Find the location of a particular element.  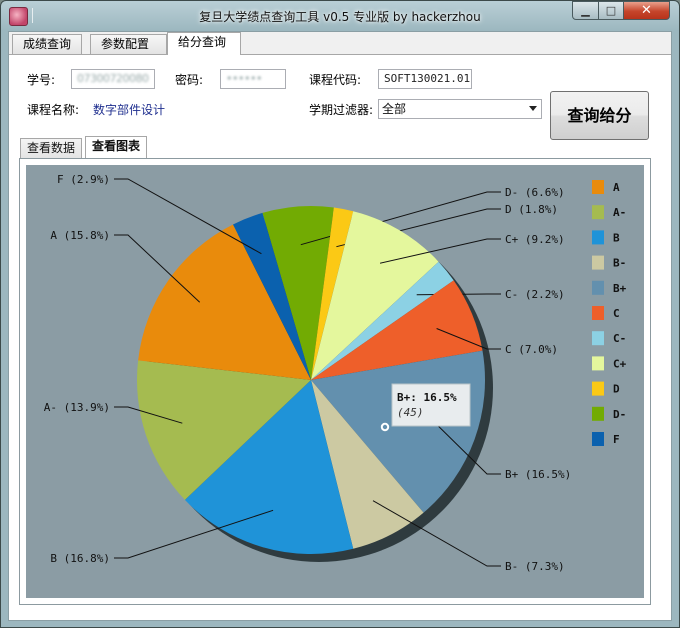

maximize-icon: □ is located at coordinates (611, 10).